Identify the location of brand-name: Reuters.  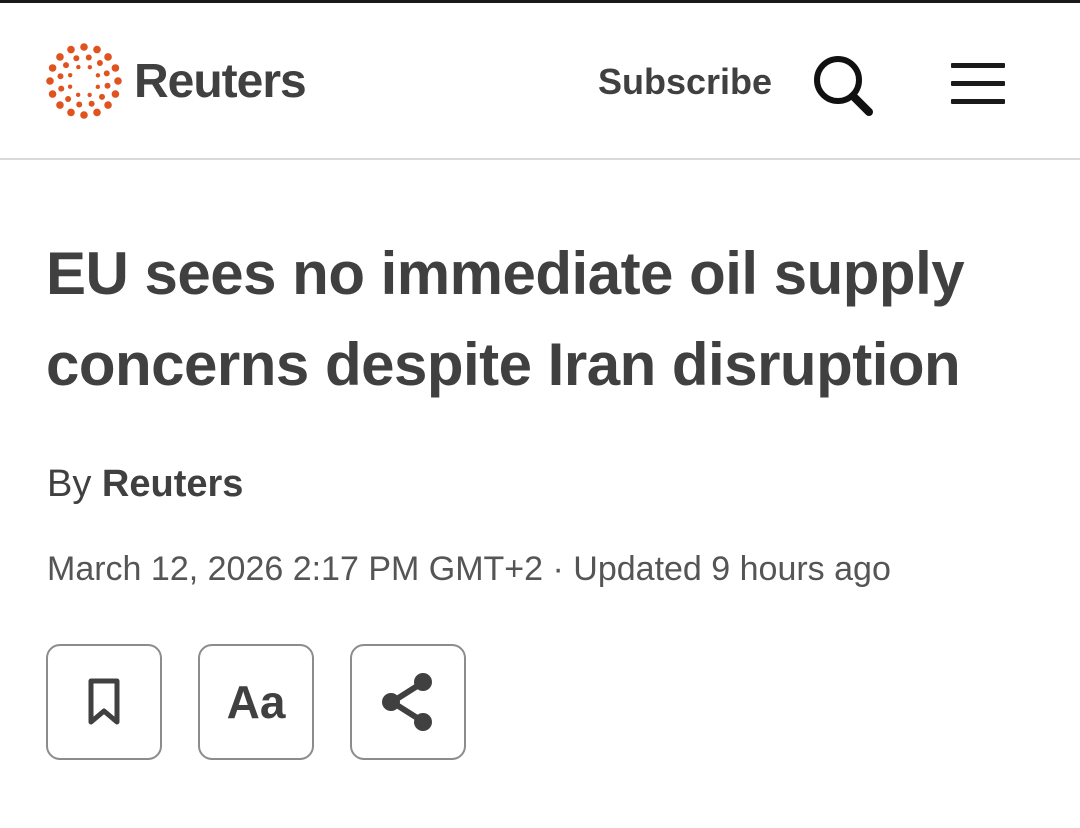
(220, 81).